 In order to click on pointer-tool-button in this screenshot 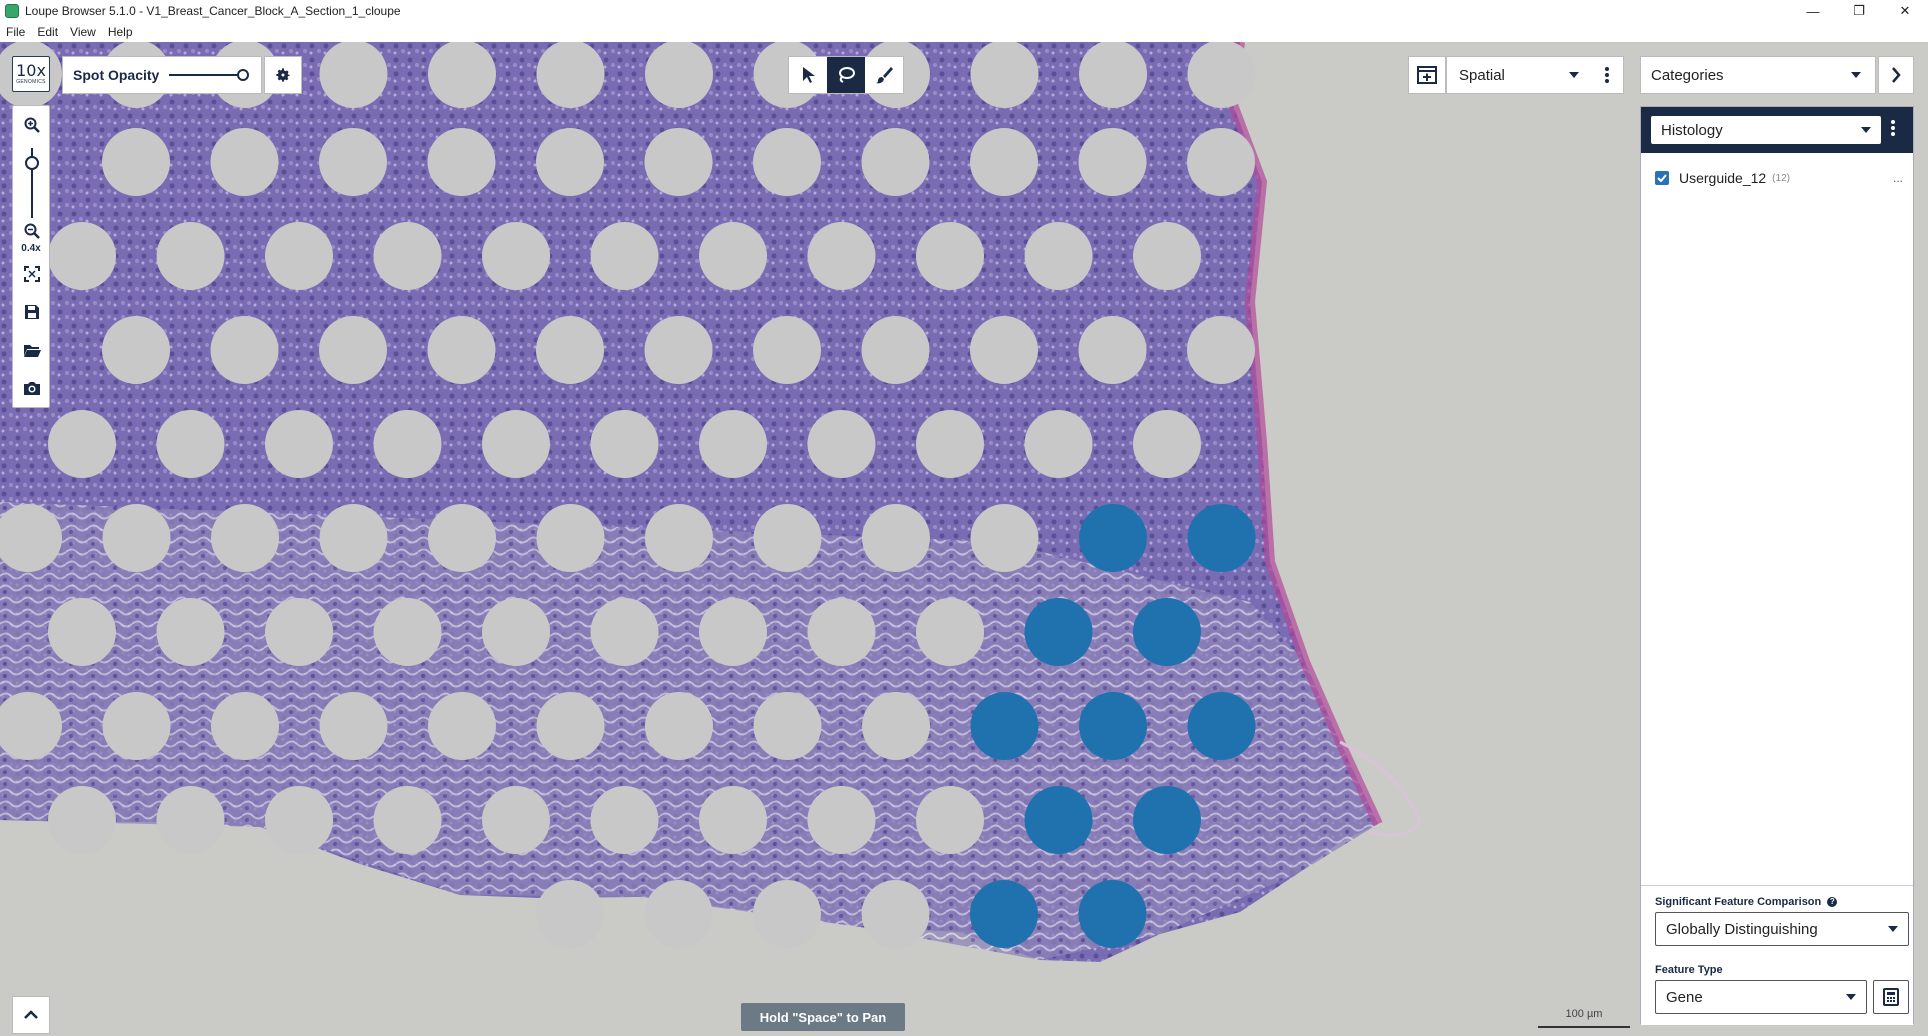, I will do `click(808, 75)`.